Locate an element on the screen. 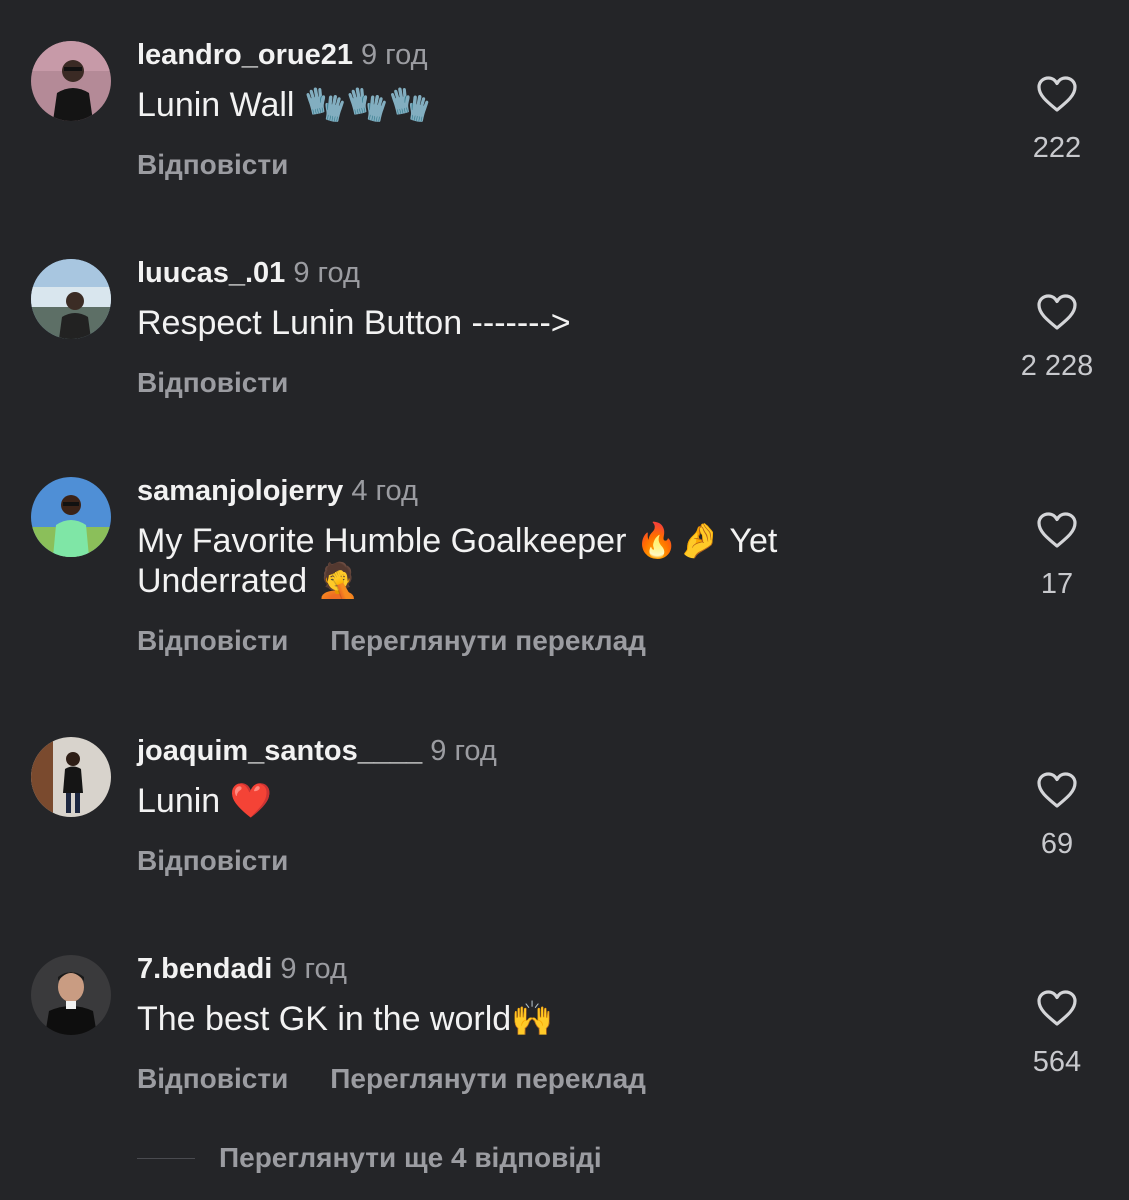  comment-time: 4 год is located at coordinates (384, 491).